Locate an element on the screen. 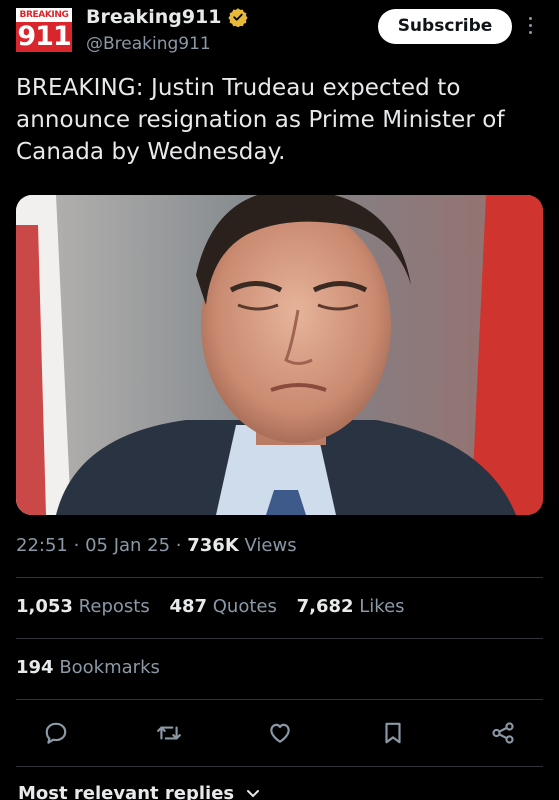 The image size is (559, 800). tweet-time: 22:51 is located at coordinates (42, 545).